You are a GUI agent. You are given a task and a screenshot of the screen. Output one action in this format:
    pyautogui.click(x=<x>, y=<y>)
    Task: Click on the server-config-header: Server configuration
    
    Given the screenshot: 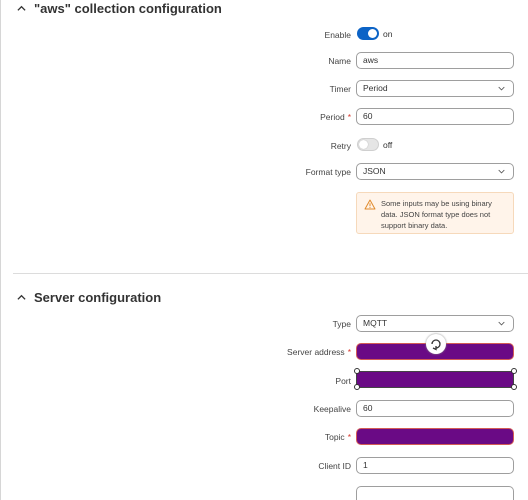 What is the action you would take?
    pyautogui.click(x=87, y=297)
    